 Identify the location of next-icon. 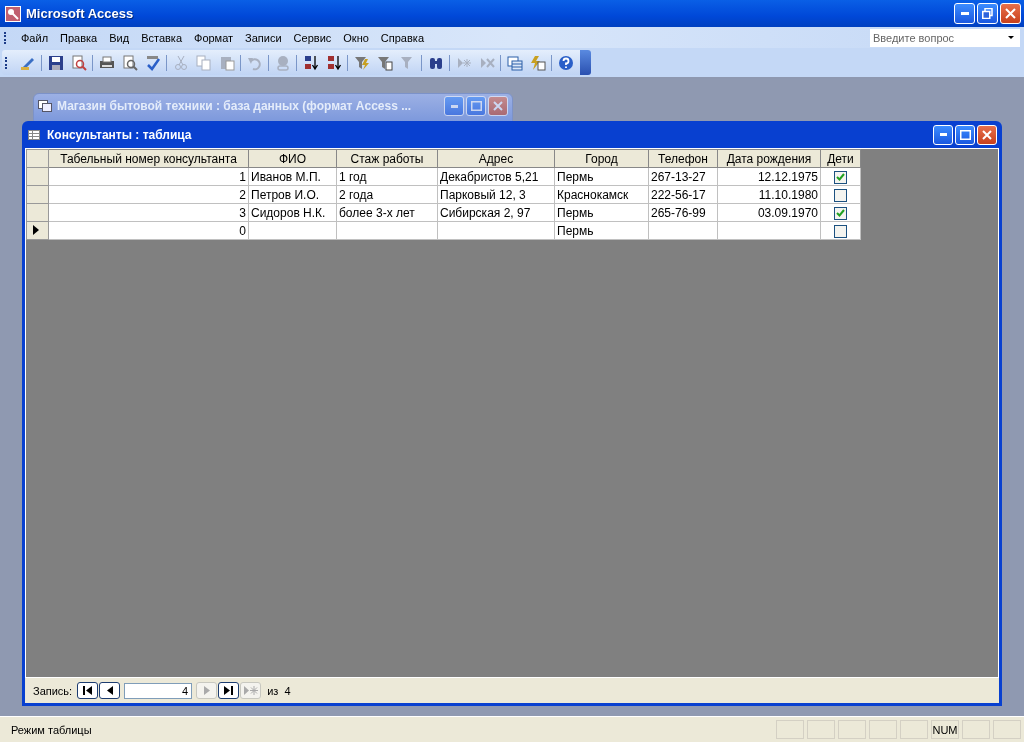
(206, 690).